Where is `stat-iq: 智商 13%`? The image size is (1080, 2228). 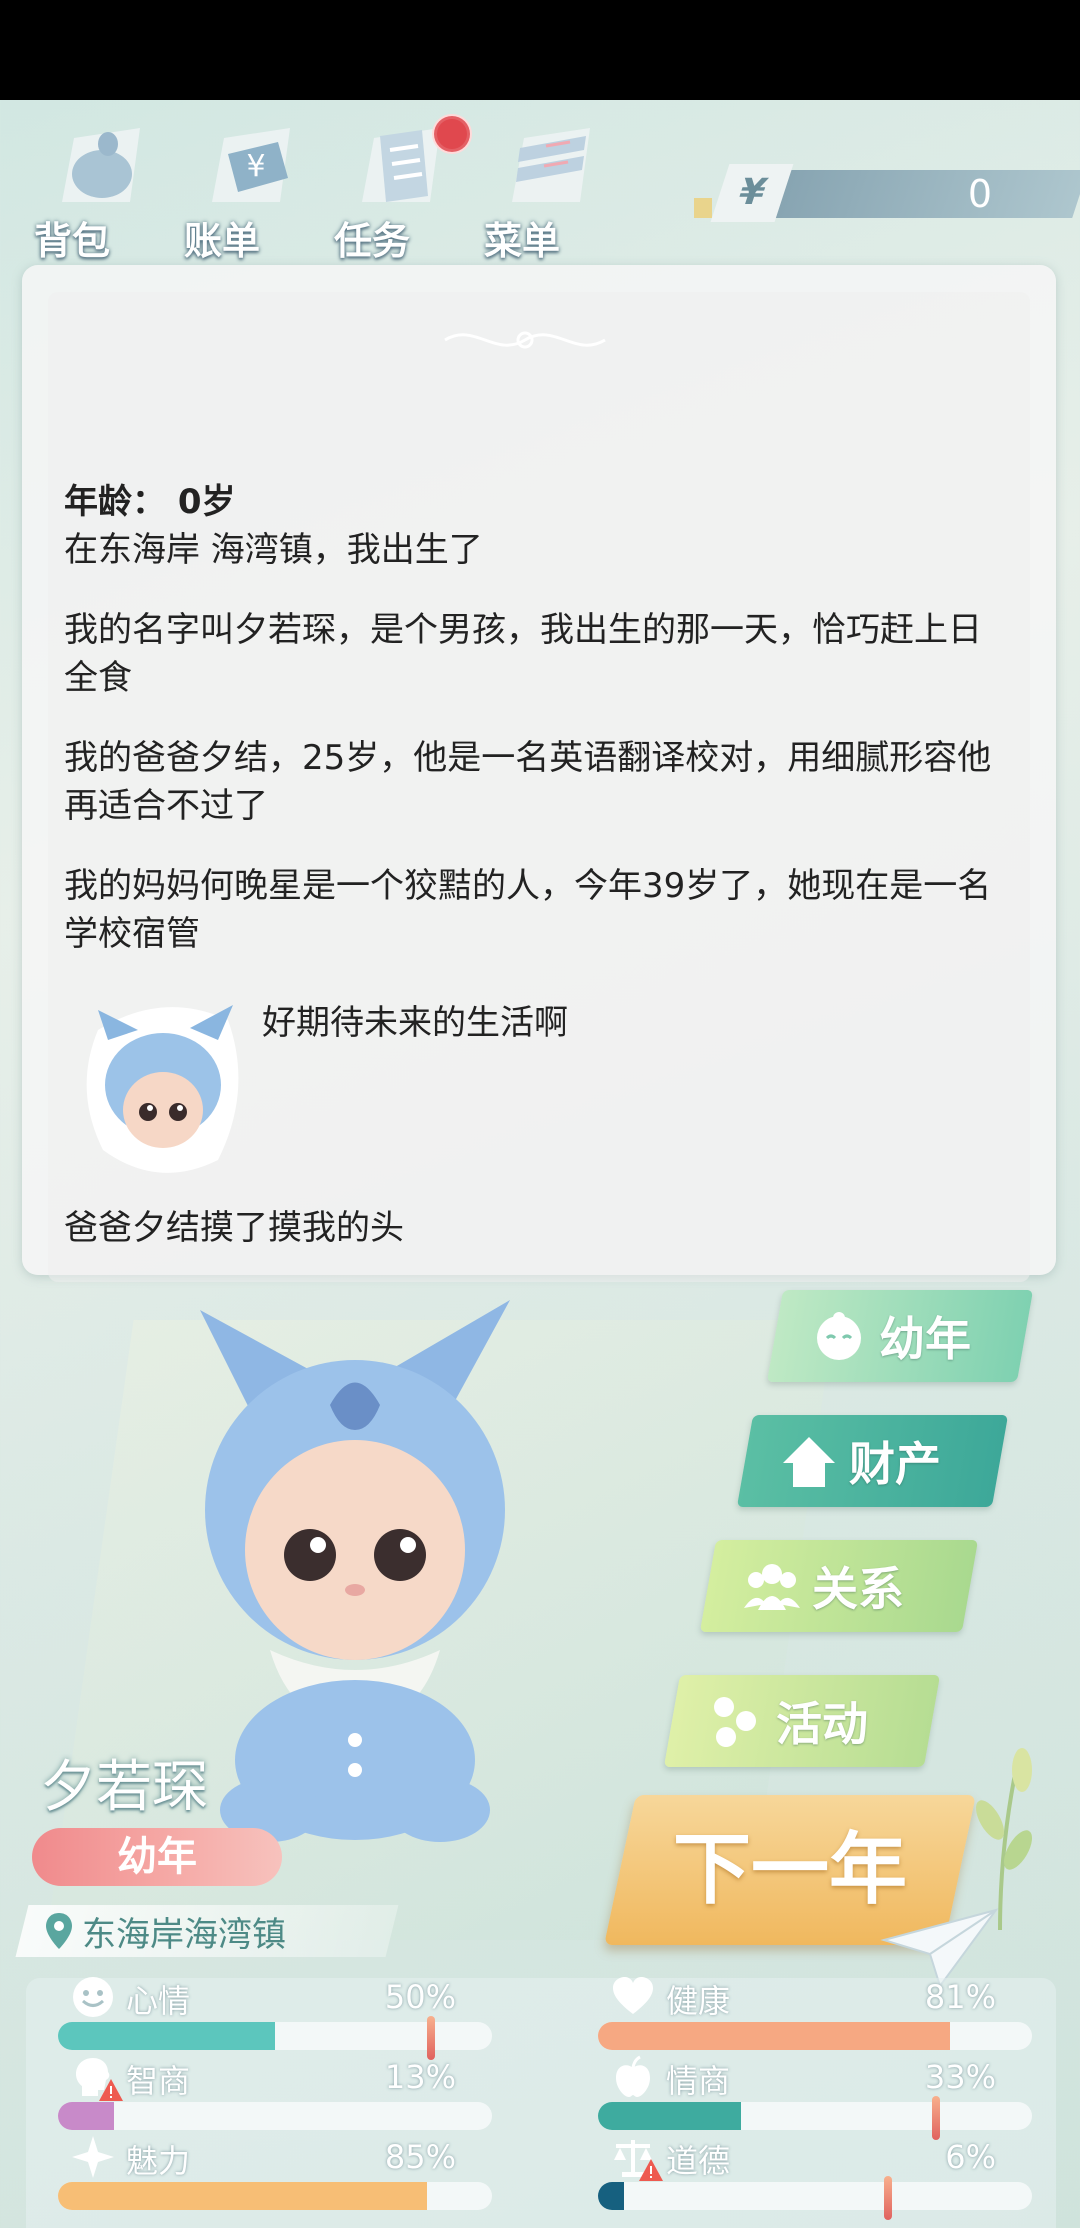
stat-iq: 智商 13% is located at coordinates (259, 2098).